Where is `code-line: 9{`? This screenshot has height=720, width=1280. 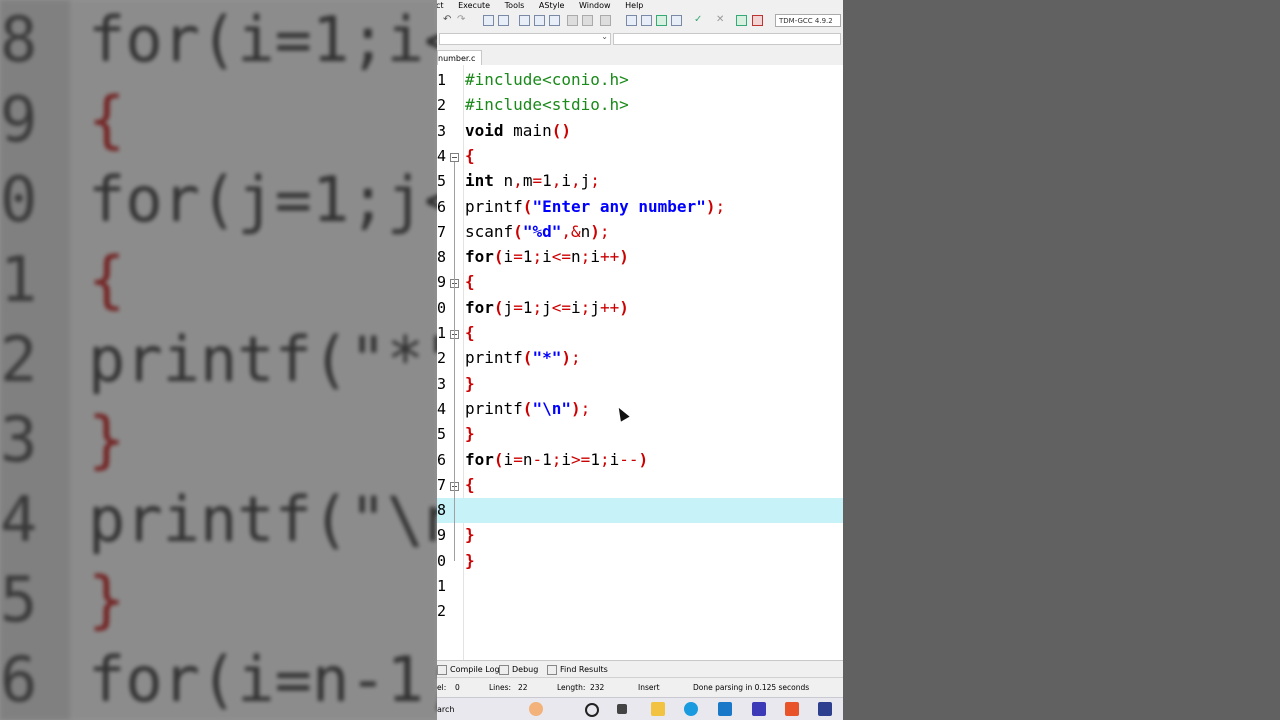
code-line: 9{ is located at coordinates (640, 282).